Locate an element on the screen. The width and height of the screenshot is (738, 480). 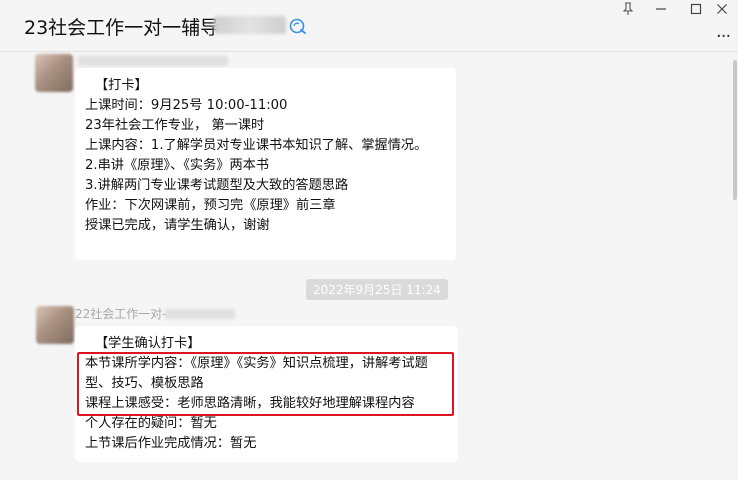
message-timestamp: 2022年9月25日 11:24 is located at coordinates (377, 289).